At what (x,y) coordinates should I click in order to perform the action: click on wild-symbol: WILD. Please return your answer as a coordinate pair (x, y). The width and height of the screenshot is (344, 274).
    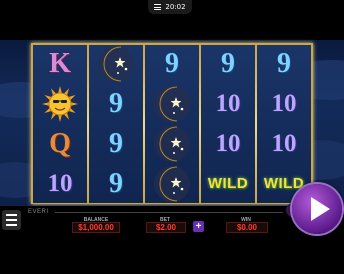
    Looking at the image, I should click on (228, 183).